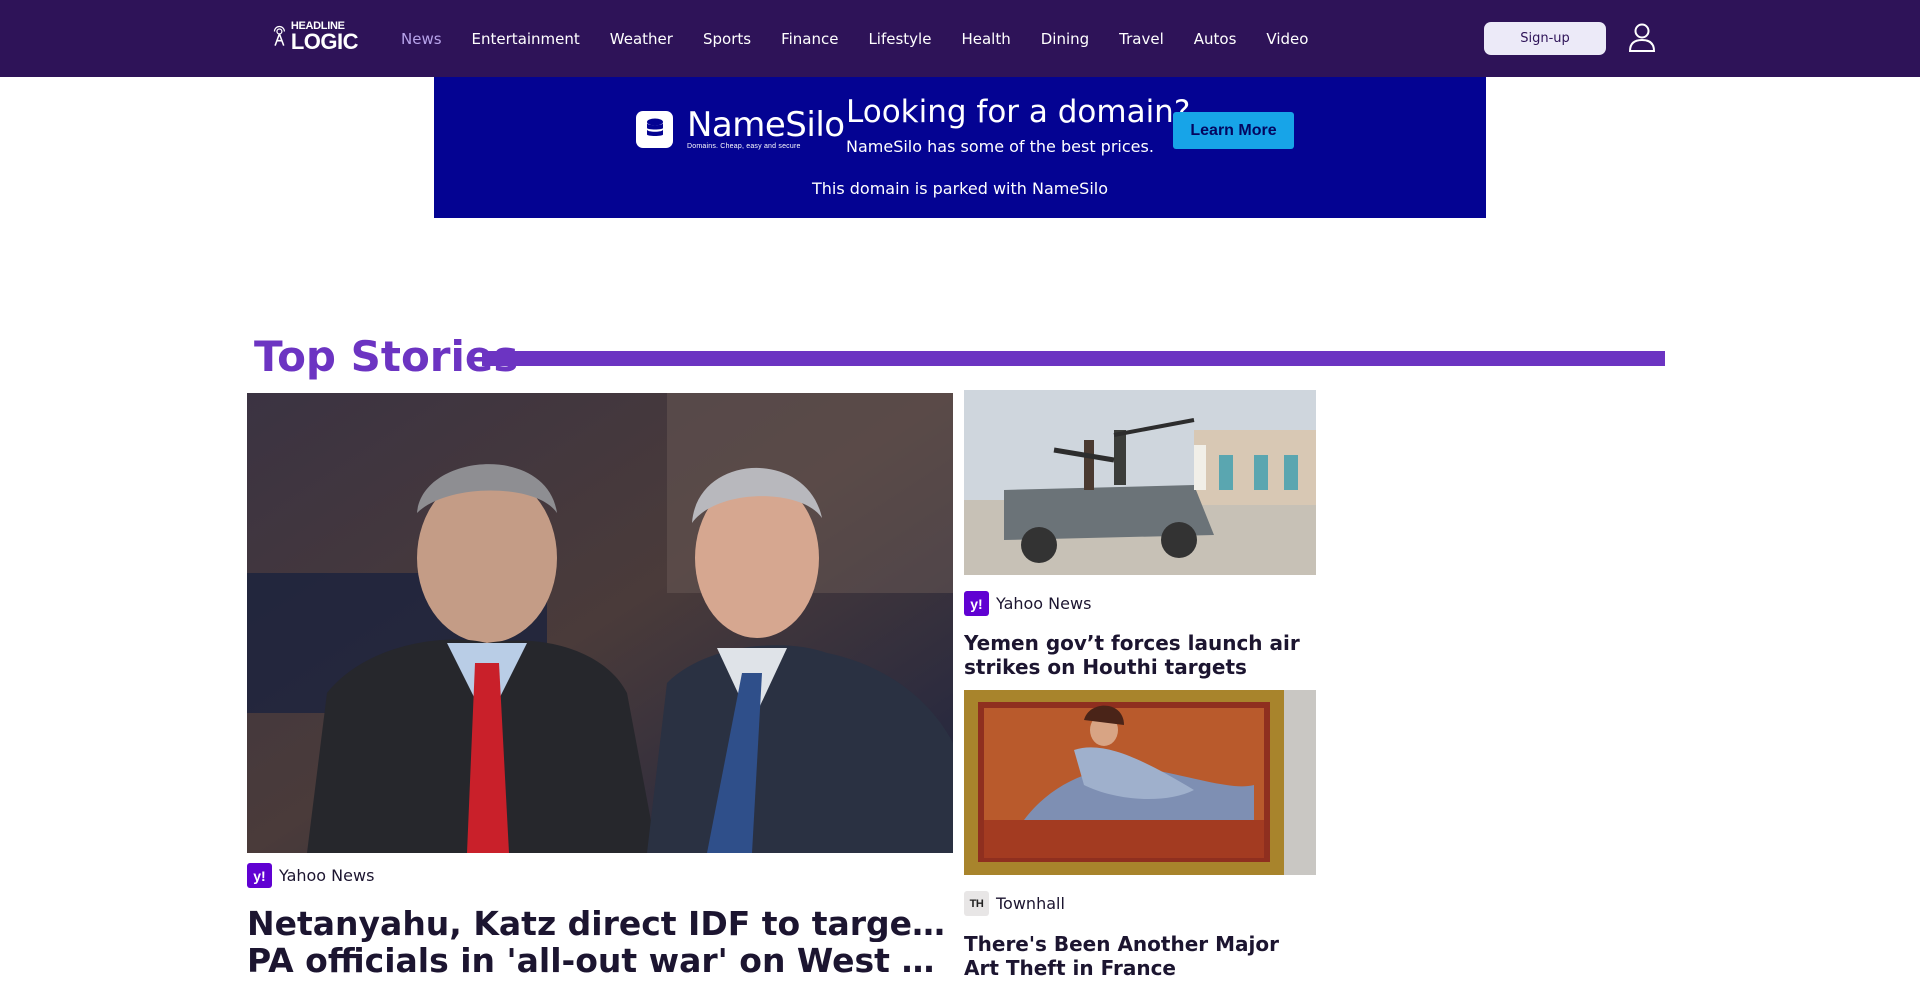  Describe the element at coordinates (327, 875) in the screenshot. I see `hero-source-name: Yahoo News` at that location.